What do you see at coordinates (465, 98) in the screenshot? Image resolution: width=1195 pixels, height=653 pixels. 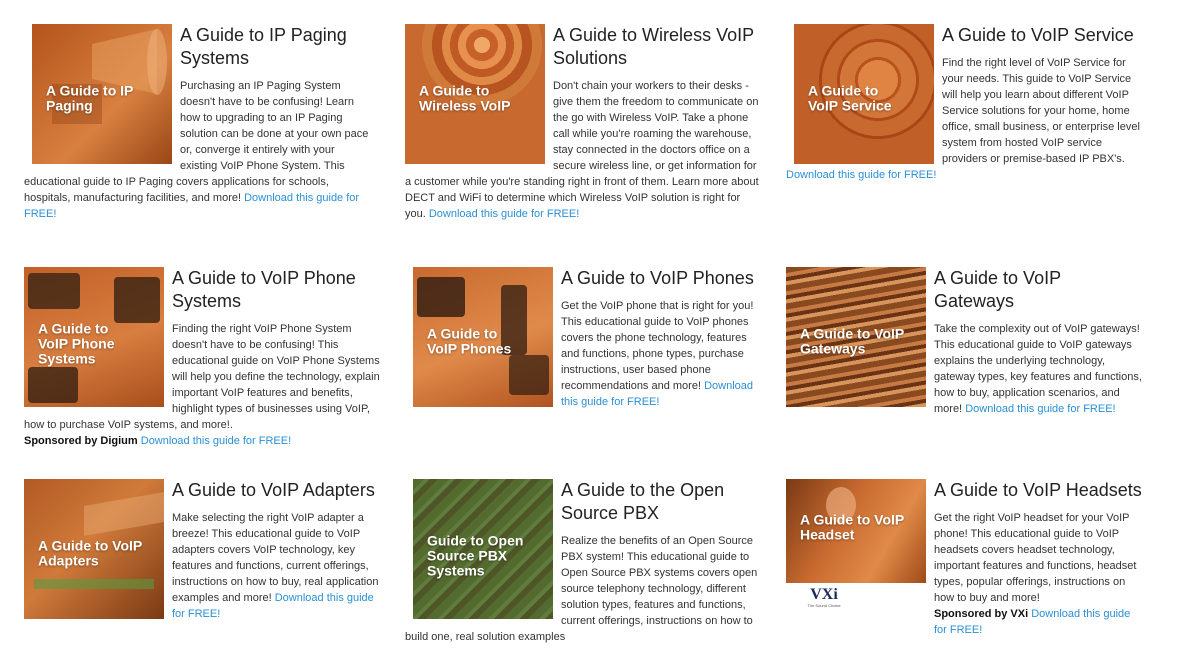 I see `thumbnail-label: A Guide to Wireless VoIP` at bounding box center [465, 98].